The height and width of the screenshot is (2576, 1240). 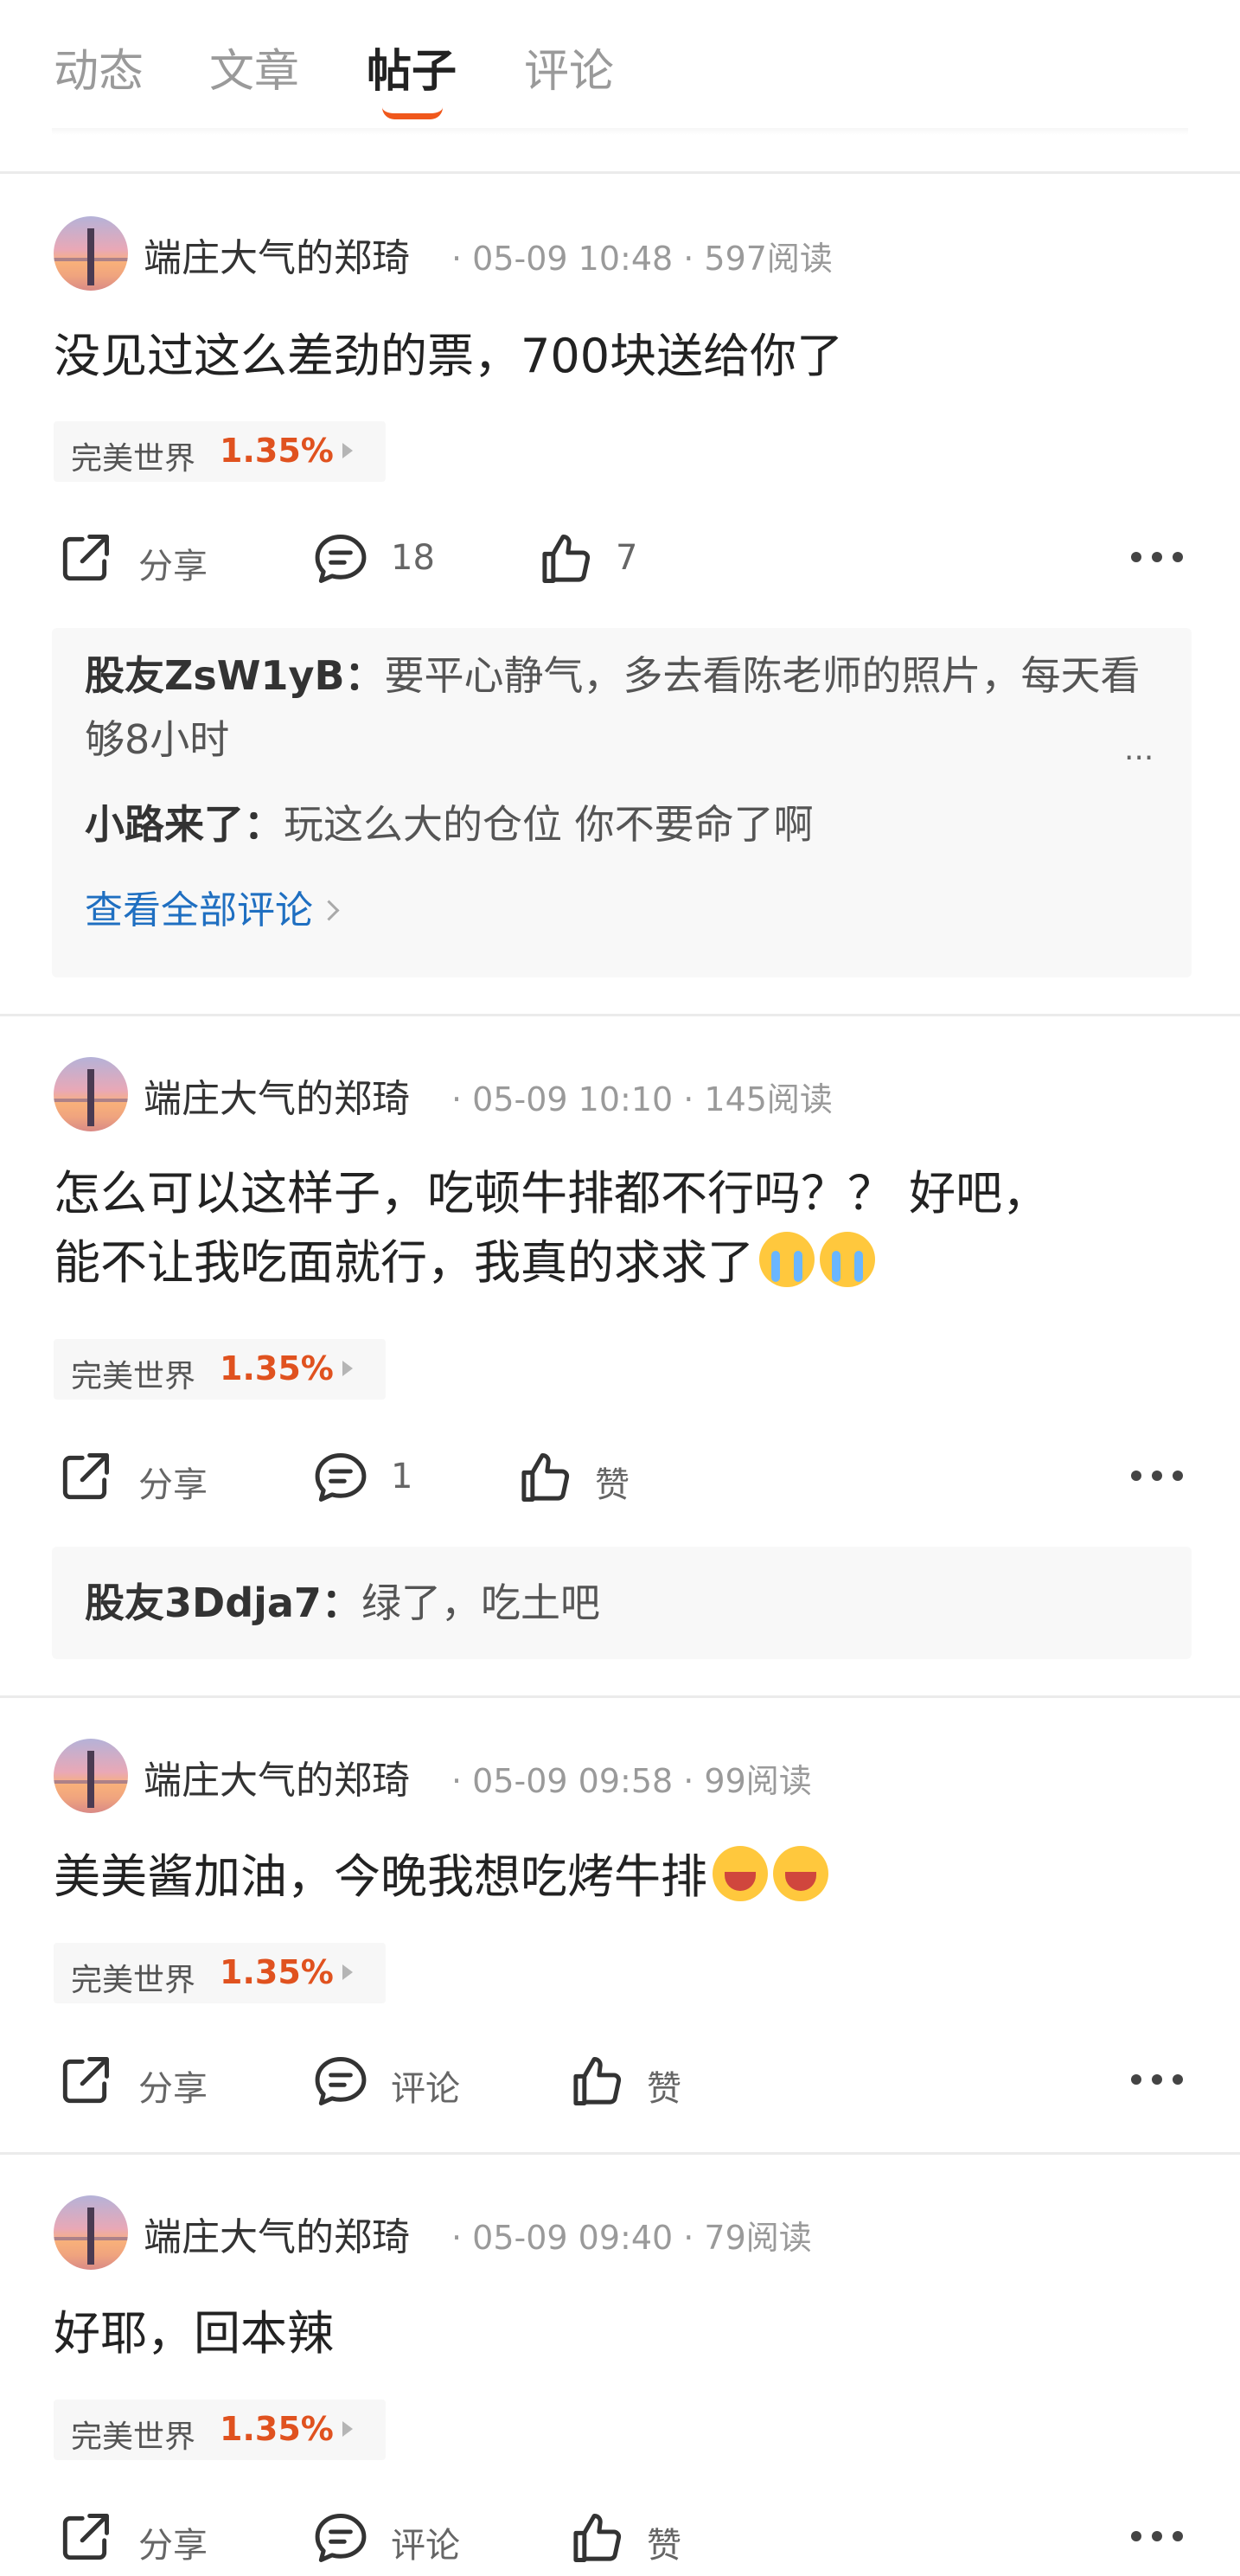 What do you see at coordinates (549, 824) in the screenshot?
I see `comment-text: 玩这么大的仓位 你不要命了啊` at bounding box center [549, 824].